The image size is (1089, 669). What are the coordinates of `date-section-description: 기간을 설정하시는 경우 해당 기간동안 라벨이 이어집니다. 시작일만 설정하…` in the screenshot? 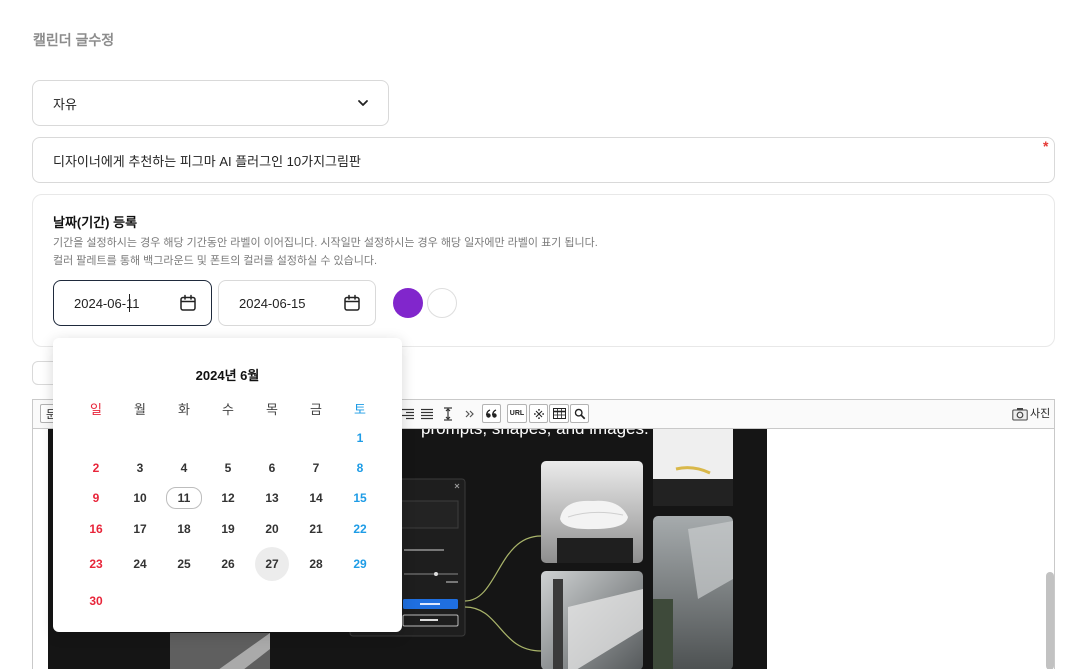 It's located at (325, 243).